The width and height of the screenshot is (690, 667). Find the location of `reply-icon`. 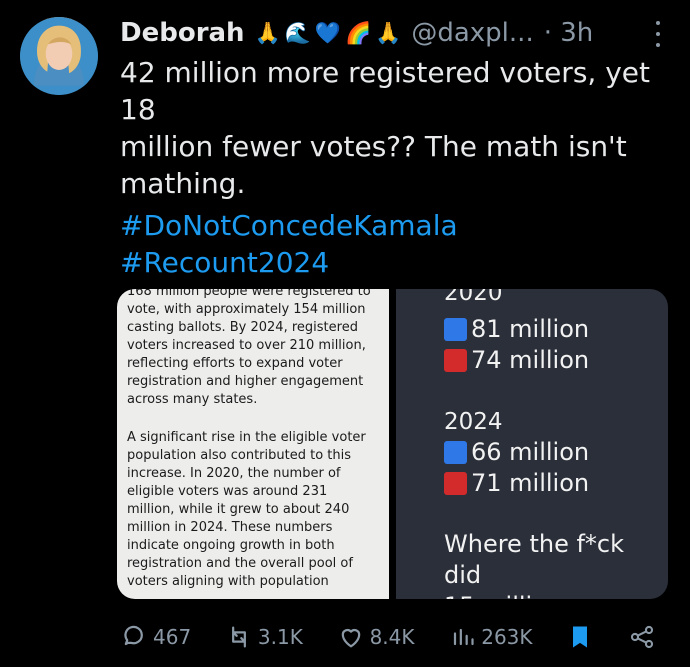

reply-icon is located at coordinates (134, 637).